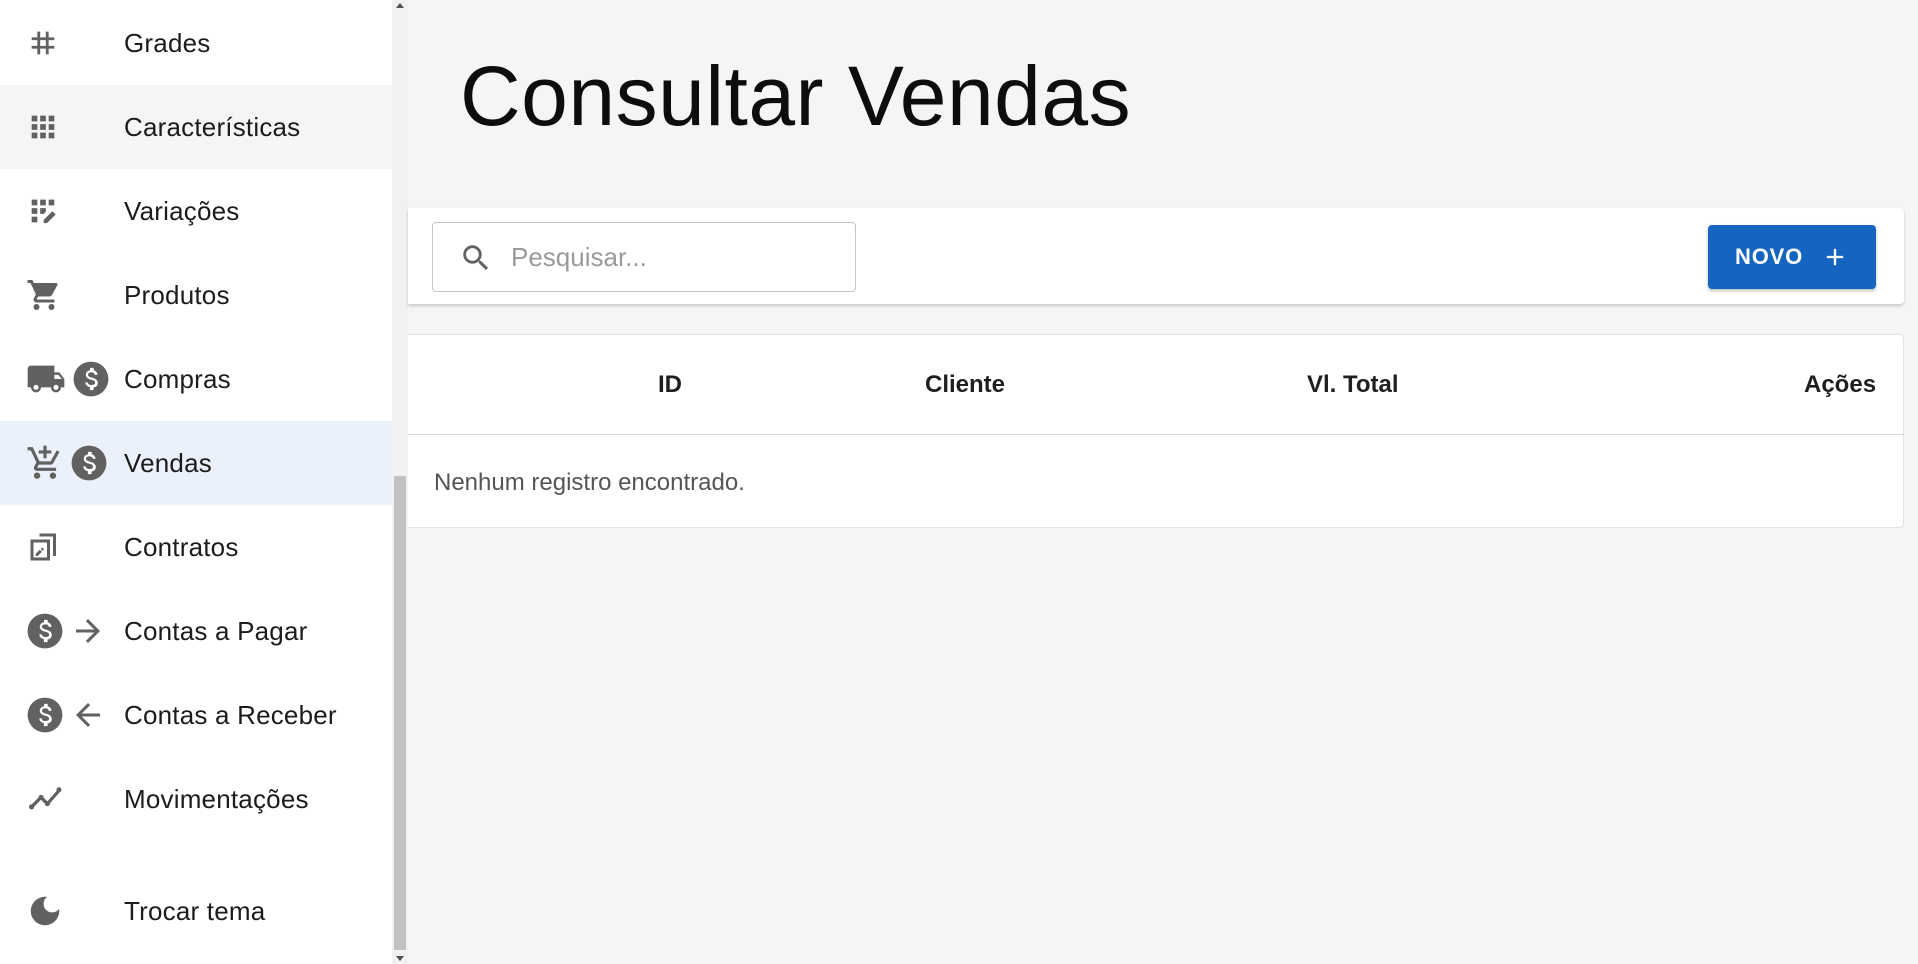 The height and width of the screenshot is (964, 1918). I want to click on sidebar-scrollbar, so click(400, 482).